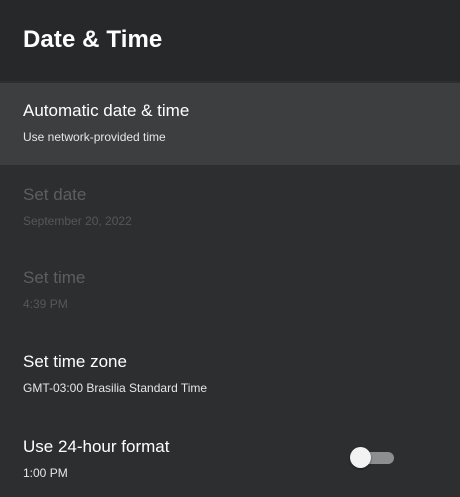  What do you see at coordinates (77, 221) in the screenshot?
I see `set-date-subtitle: September 20, 2022` at bounding box center [77, 221].